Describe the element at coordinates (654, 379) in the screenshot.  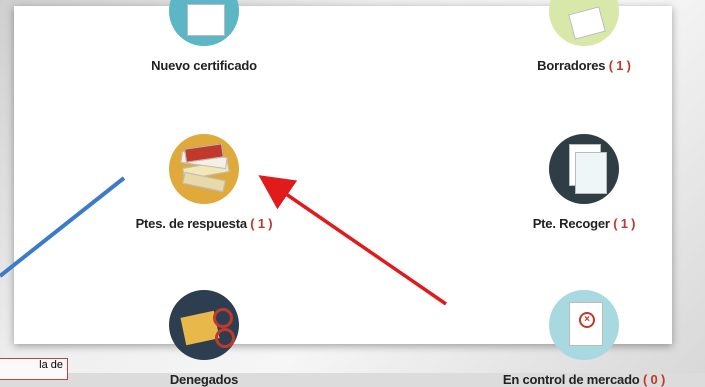
I see `count-badge: ( 0 )` at that location.